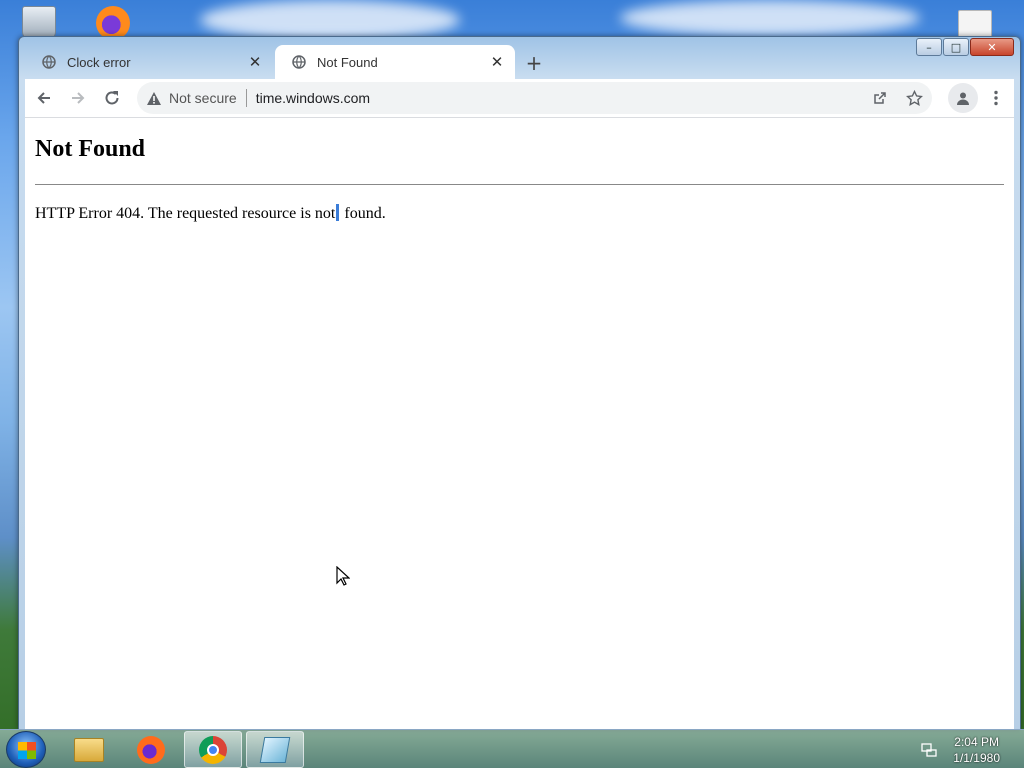  I want to click on system-tray: 2:04 PM 1/1/1980, so click(972, 749).